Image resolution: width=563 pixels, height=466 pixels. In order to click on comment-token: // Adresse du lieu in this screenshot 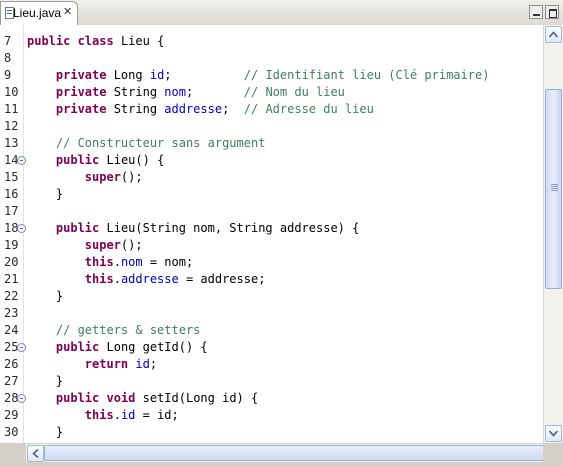, I will do `click(308, 109)`.